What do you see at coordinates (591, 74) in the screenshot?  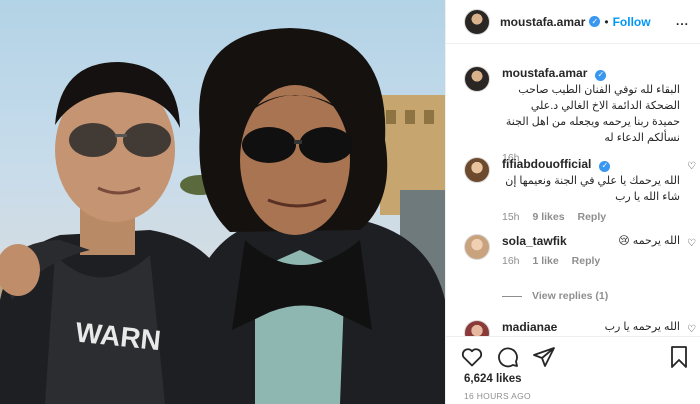 I see `caption-line: moustafa.amar ✓` at bounding box center [591, 74].